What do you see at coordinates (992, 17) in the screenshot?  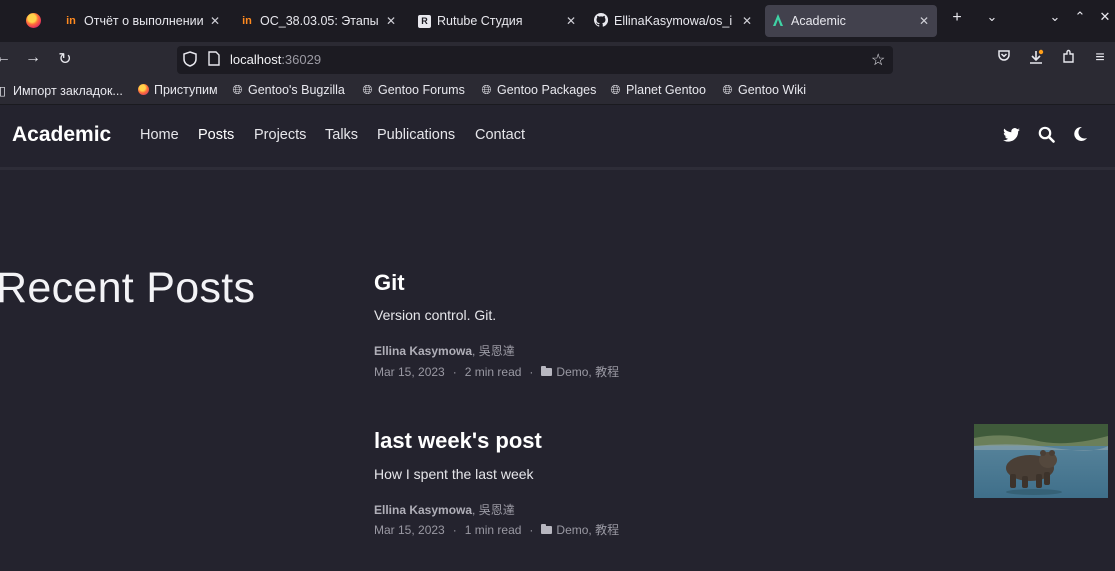 I see `list-tabs-icon: ⌄` at bounding box center [992, 17].